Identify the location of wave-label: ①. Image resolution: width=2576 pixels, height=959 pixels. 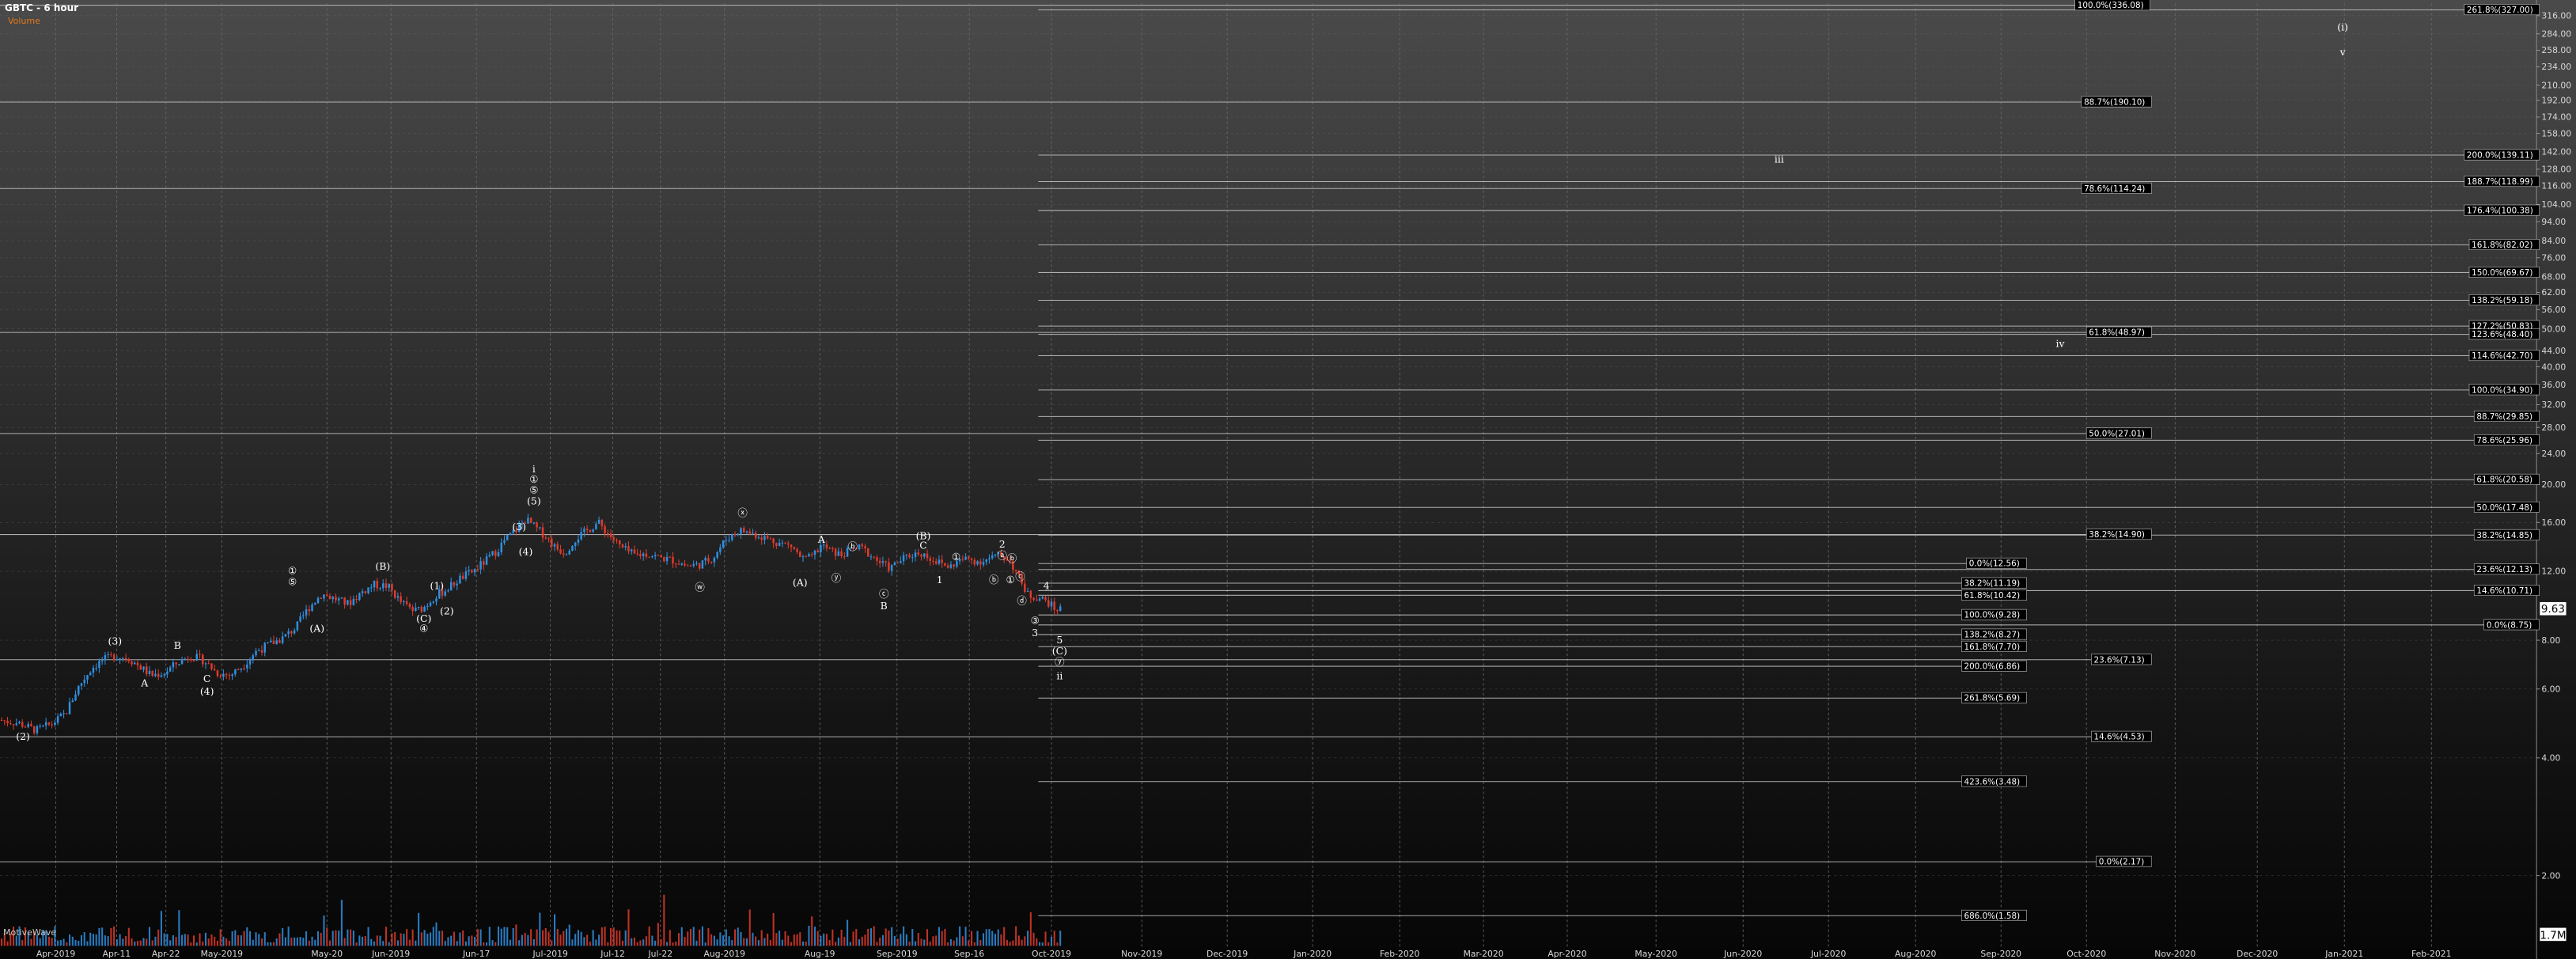
(292, 571).